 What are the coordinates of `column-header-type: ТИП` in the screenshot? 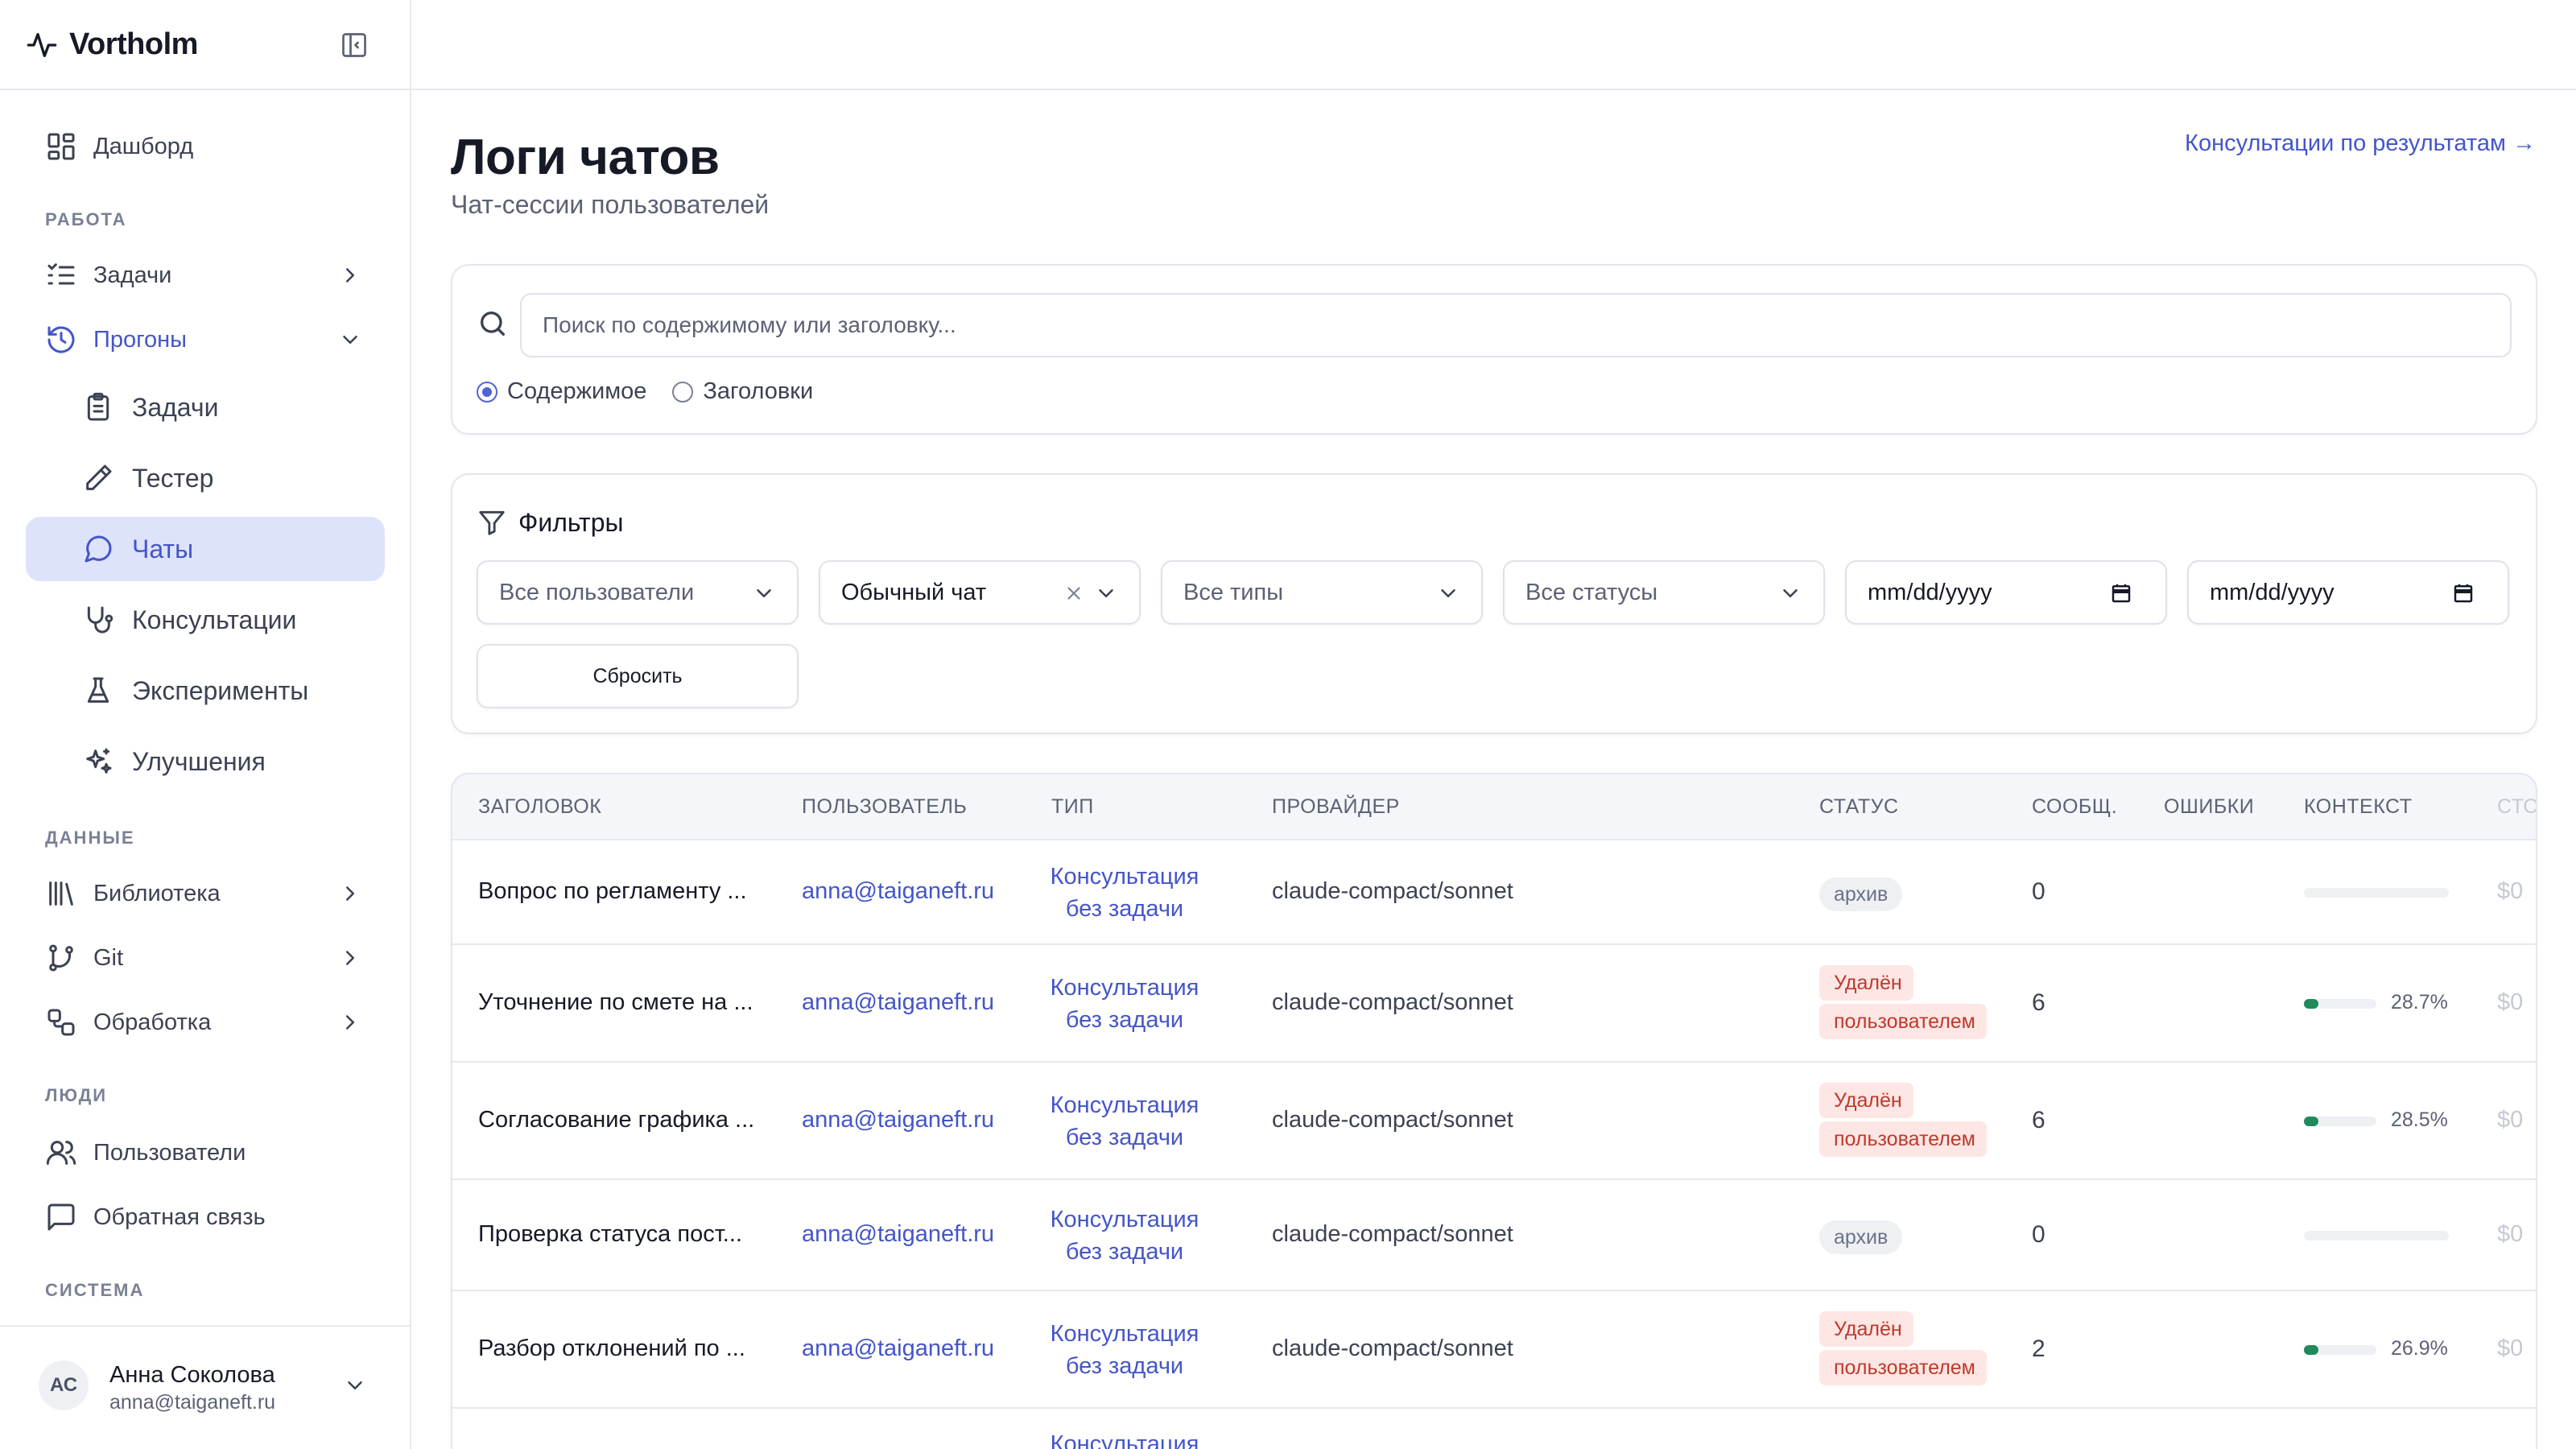 It's located at (1072, 807).